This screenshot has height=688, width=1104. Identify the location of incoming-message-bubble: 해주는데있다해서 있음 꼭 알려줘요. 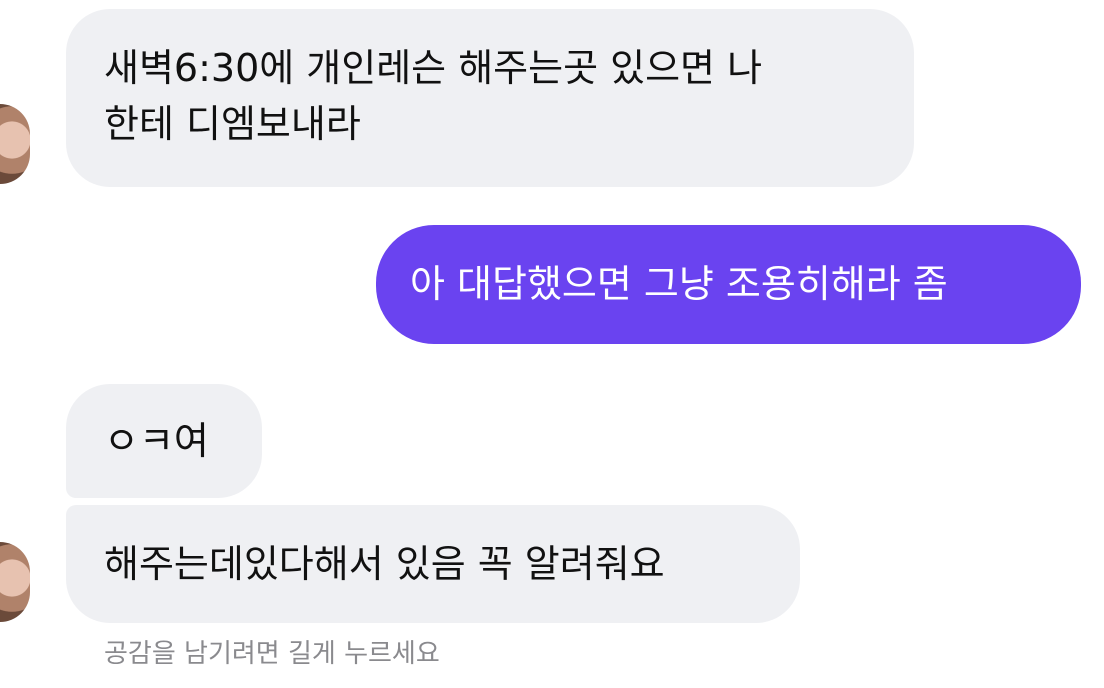
(433, 564).